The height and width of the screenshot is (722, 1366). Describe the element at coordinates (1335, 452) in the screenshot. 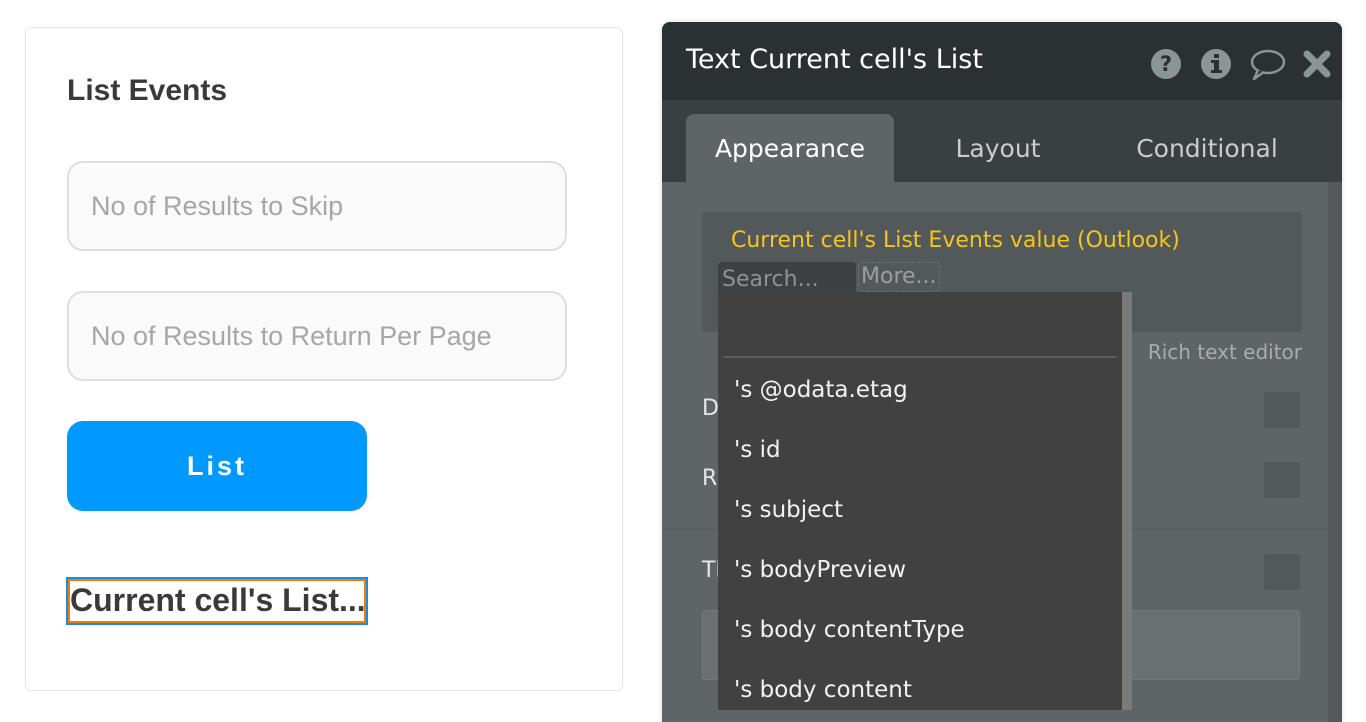

I see `panel-scrollbar` at that location.